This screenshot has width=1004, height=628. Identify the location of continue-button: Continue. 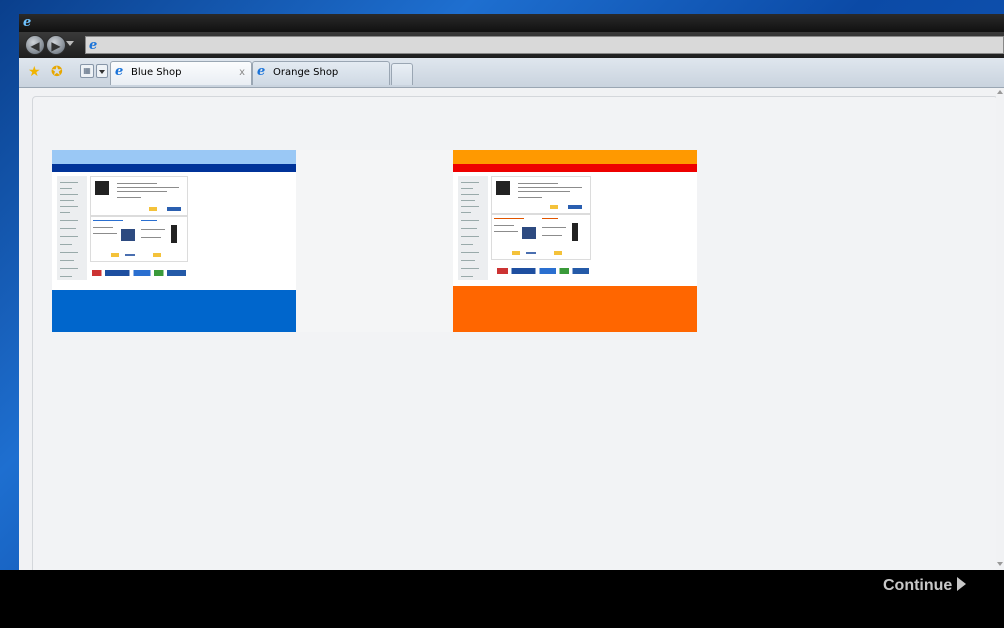
(925, 586).